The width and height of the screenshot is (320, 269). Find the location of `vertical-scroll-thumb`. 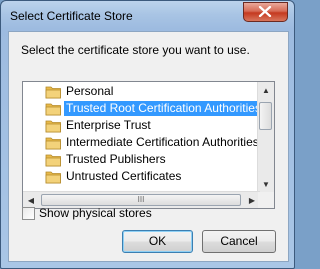

vertical-scroll-thumb is located at coordinates (265, 116).